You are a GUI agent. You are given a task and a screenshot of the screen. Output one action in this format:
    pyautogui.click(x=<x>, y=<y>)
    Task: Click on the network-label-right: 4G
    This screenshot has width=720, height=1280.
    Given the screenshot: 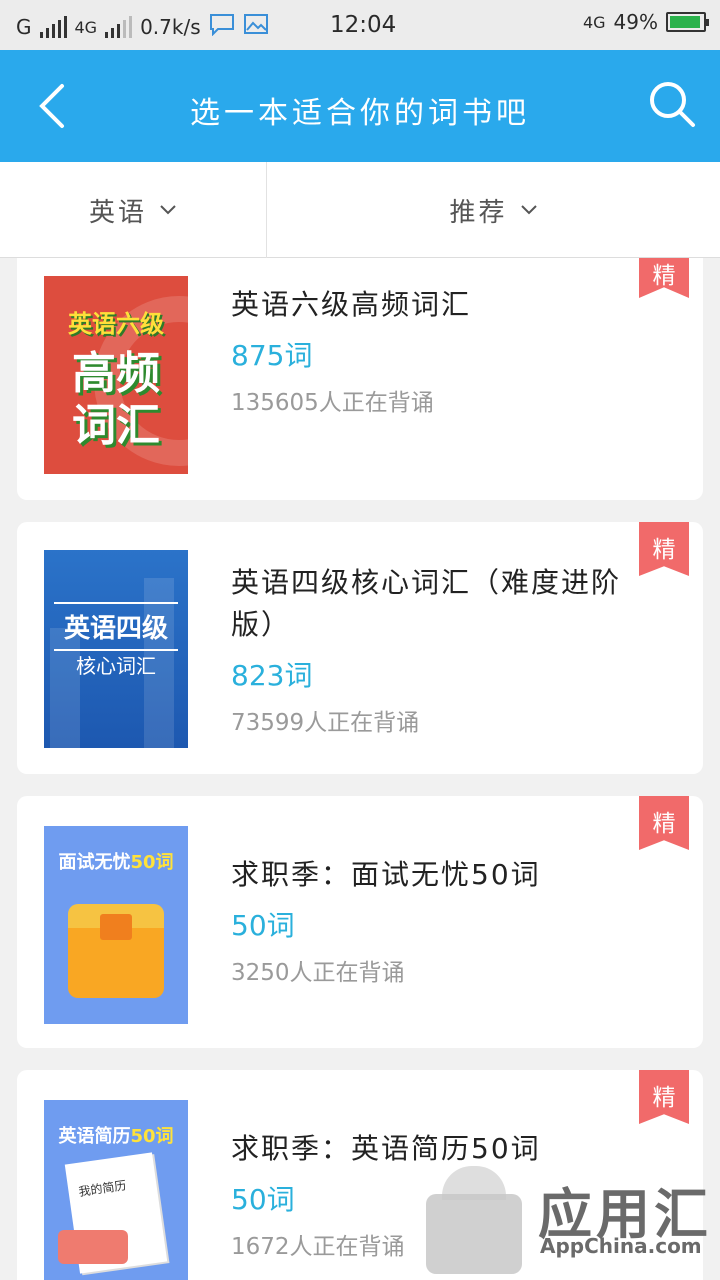 What is the action you would take?
    pyautogui.click(x=594, y=22)
    